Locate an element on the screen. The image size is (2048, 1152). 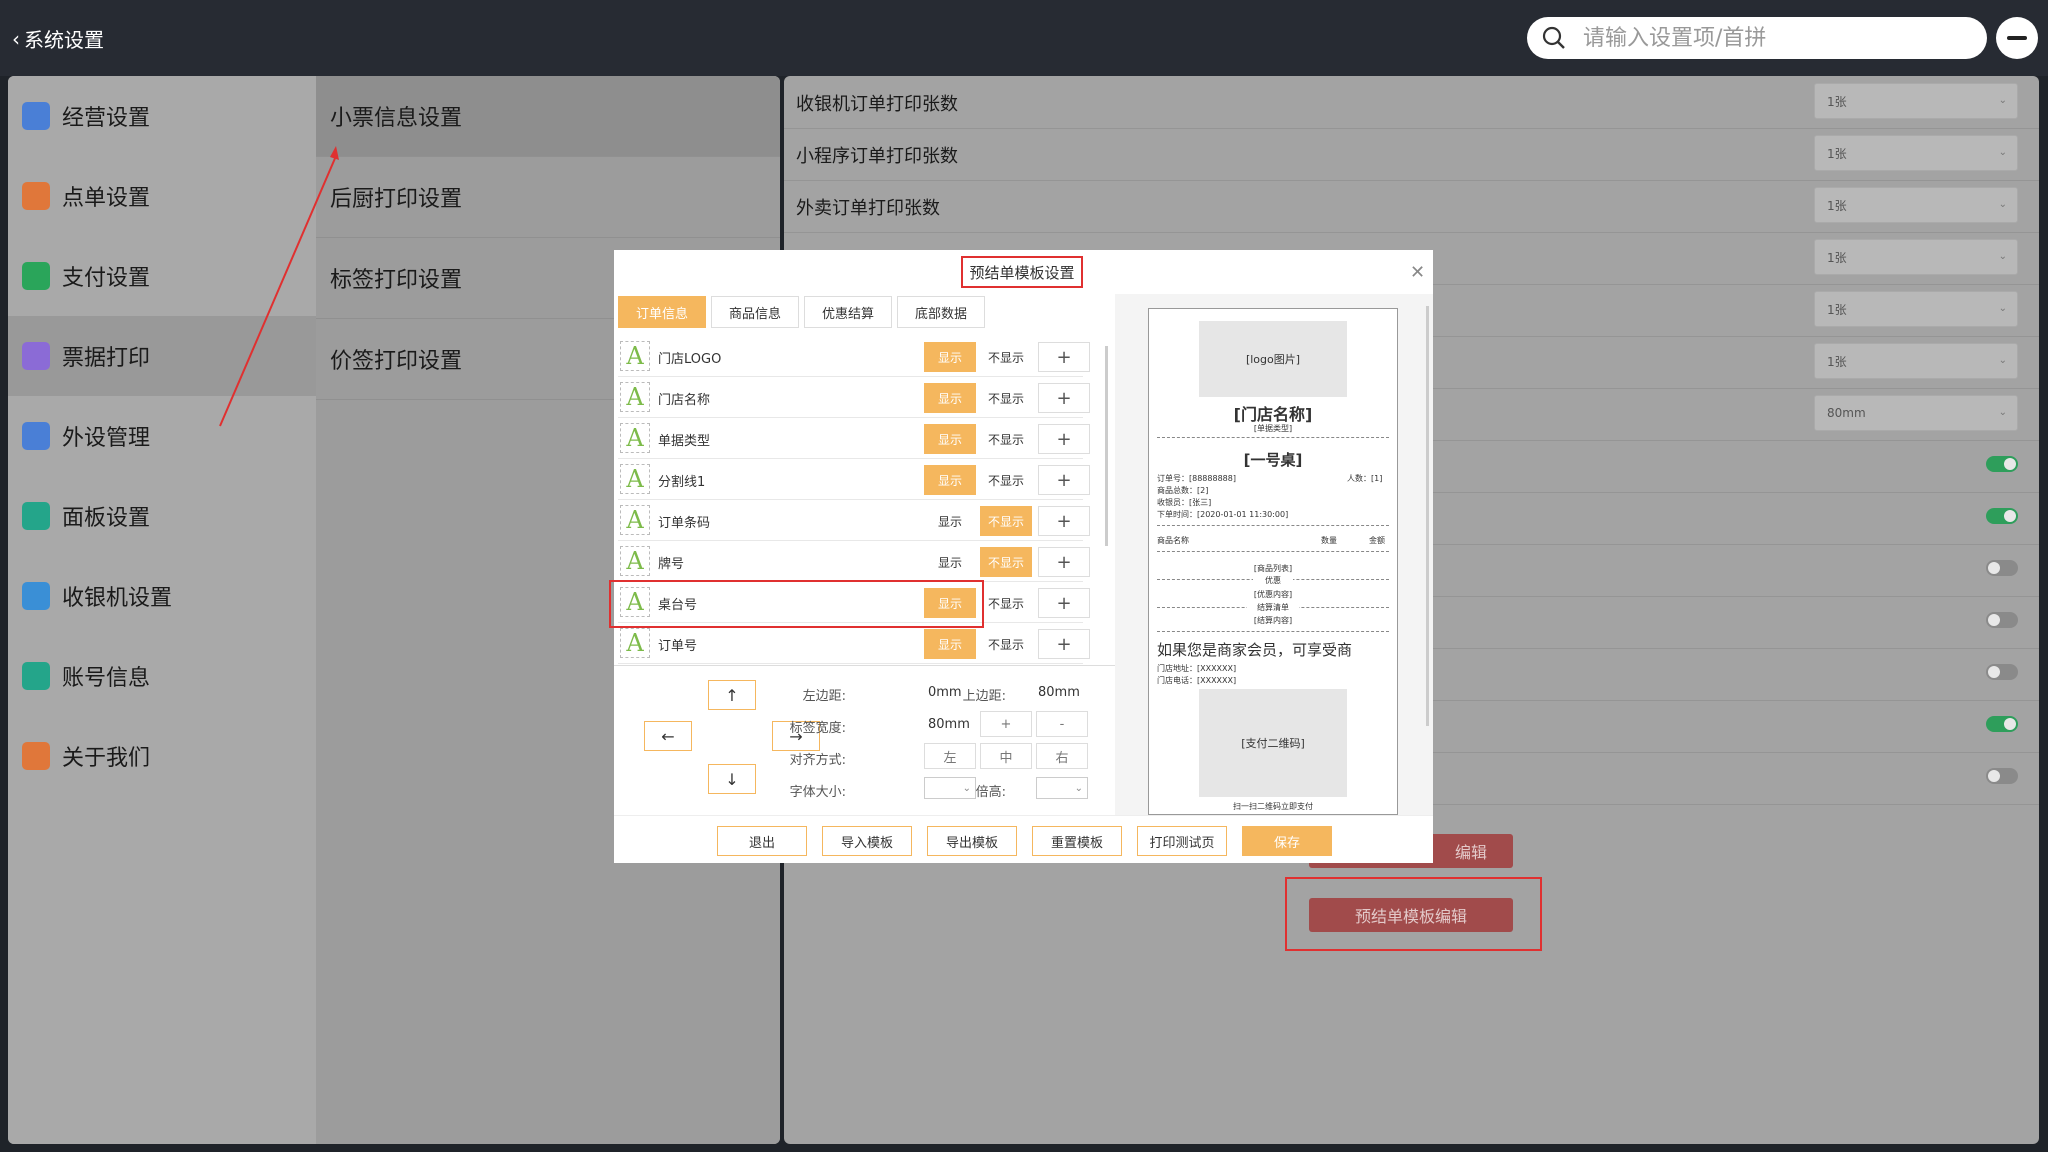
footer-button-3: 重置模板 is located at coordinates (1077, 841).